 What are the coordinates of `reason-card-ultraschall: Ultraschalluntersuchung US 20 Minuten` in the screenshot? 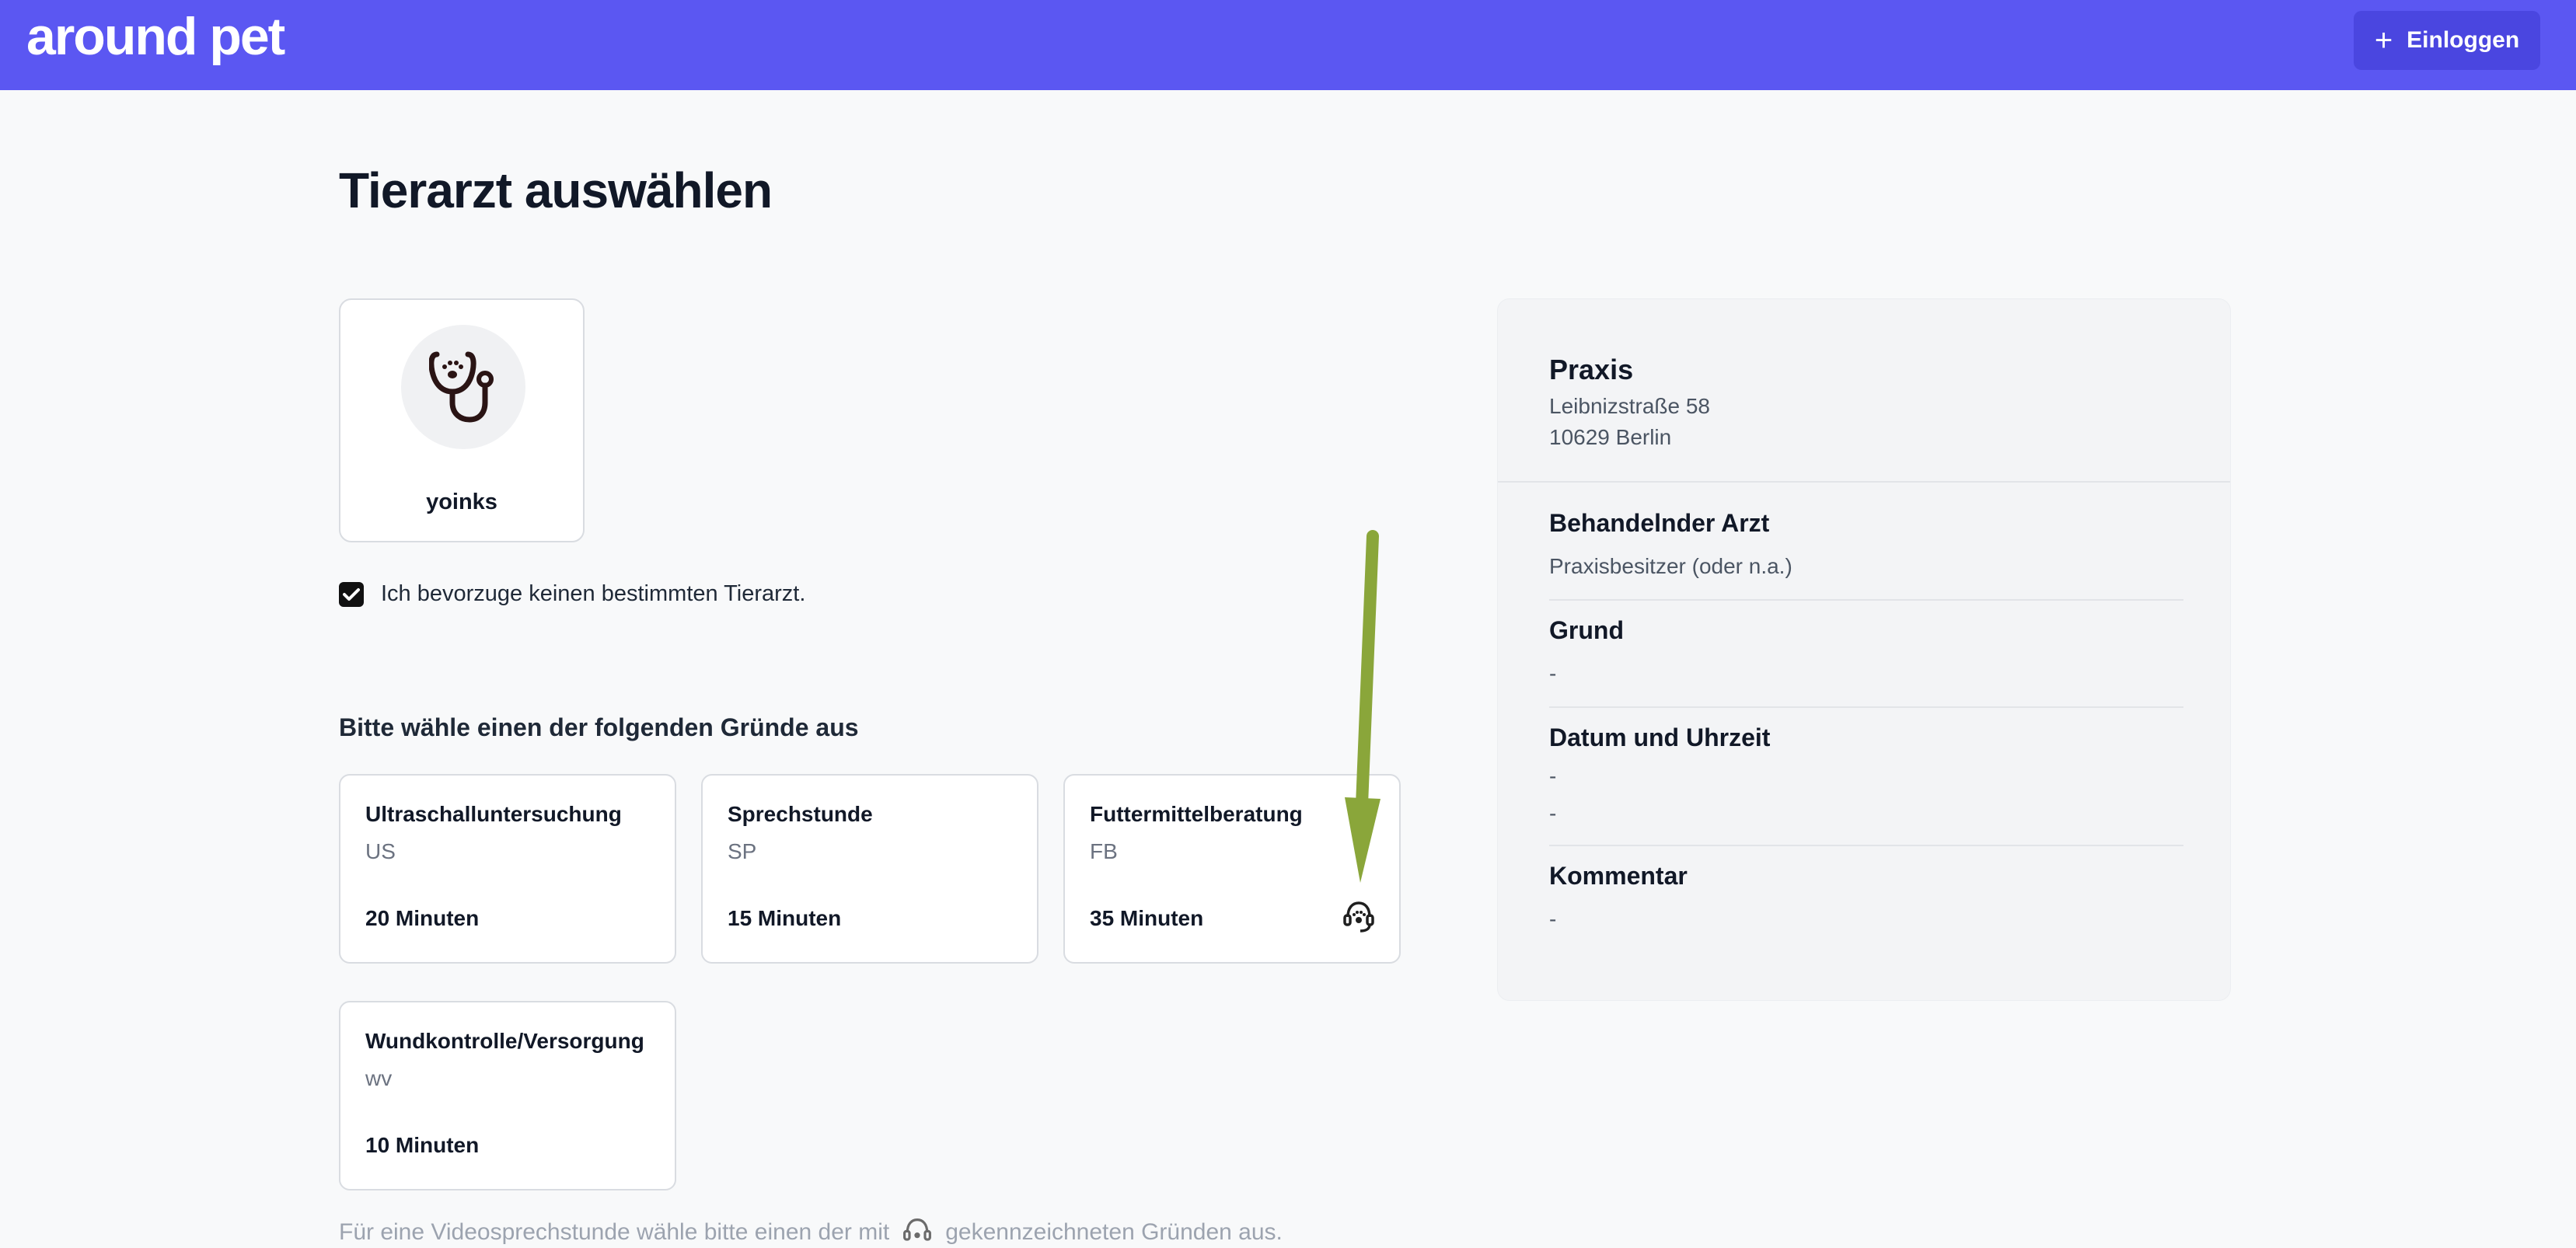 It's located at (508, 869).